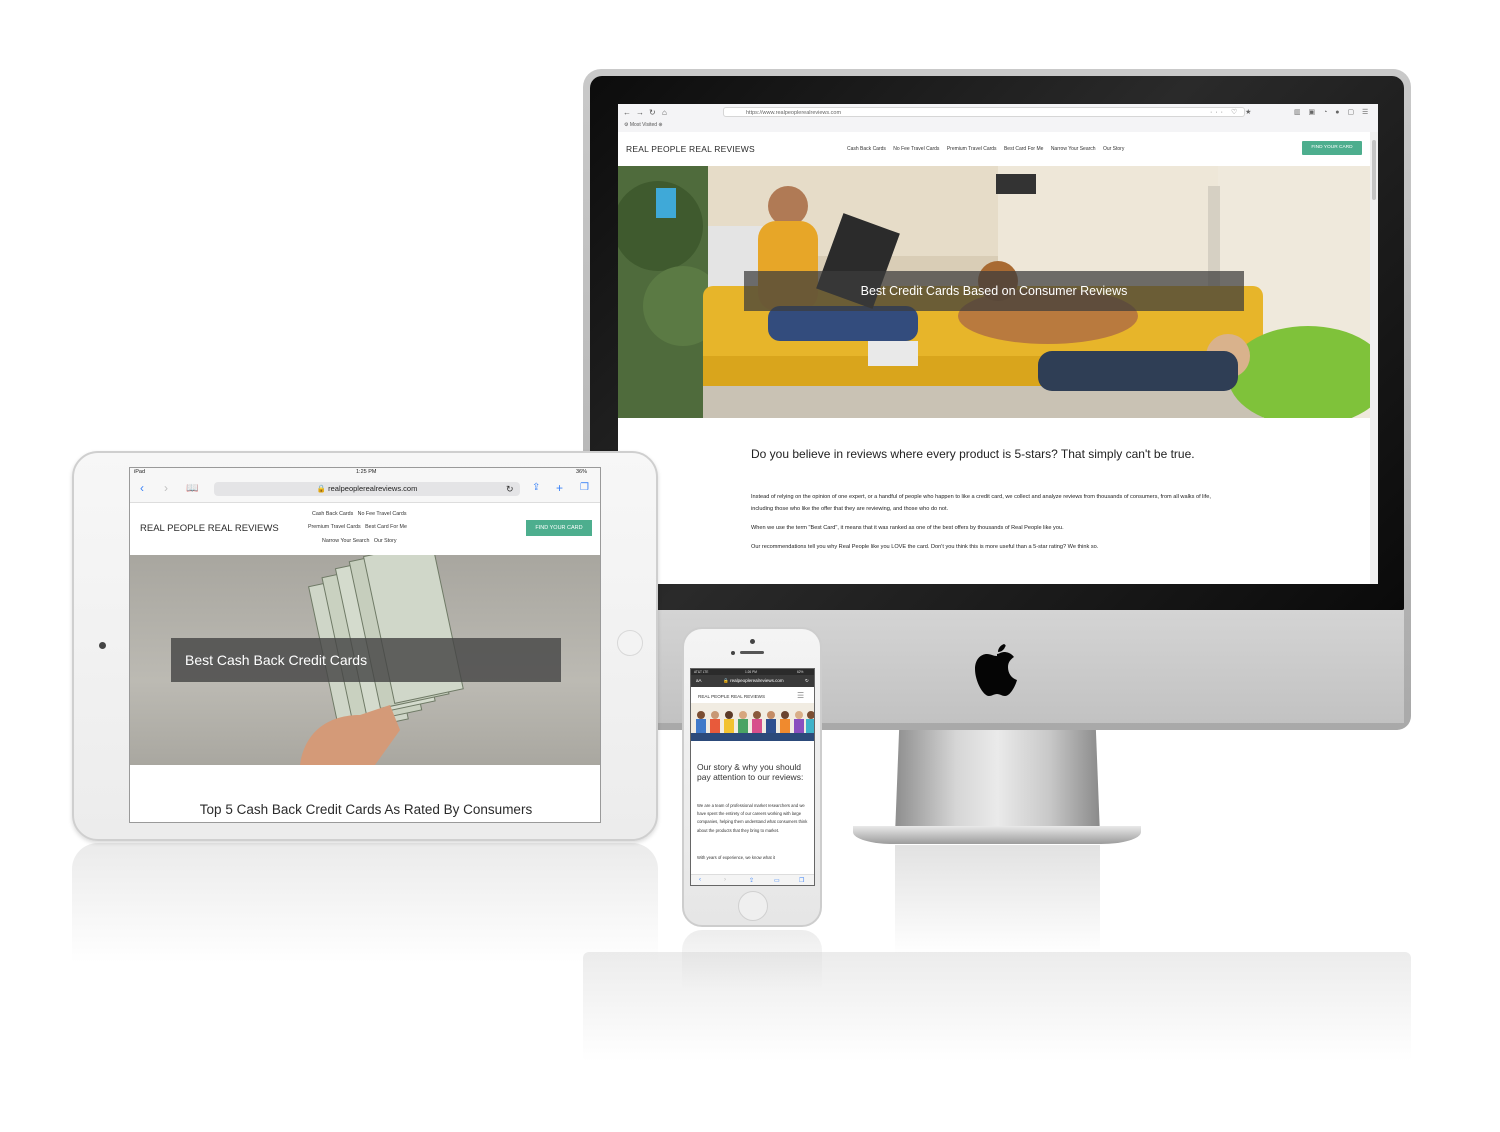  I want to click on ios-status-bar: iPad 1:25 PM 36%, so click(365, 473).